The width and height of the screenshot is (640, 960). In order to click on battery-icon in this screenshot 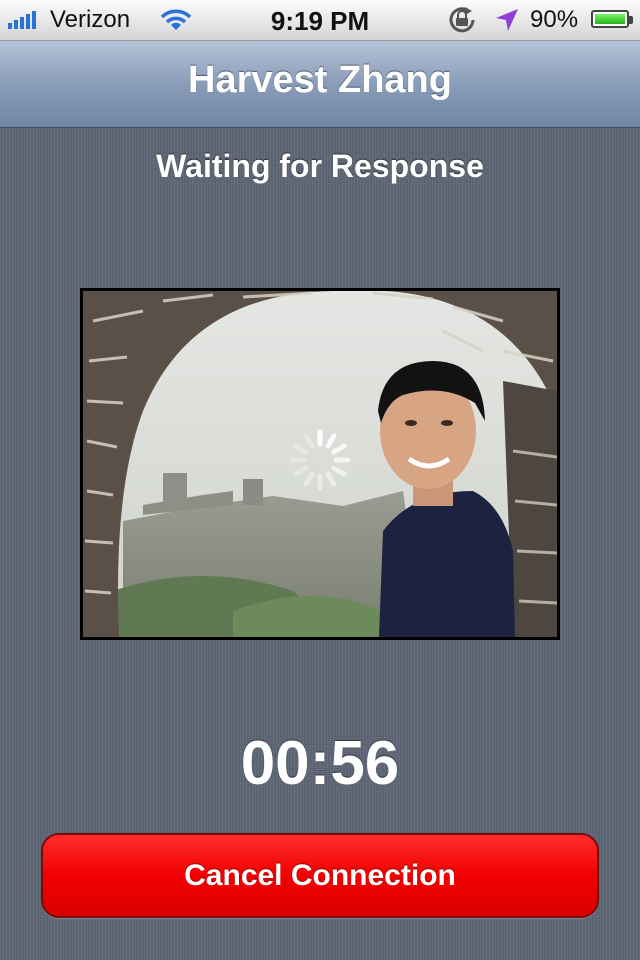, I will do `click(612, 19)`.